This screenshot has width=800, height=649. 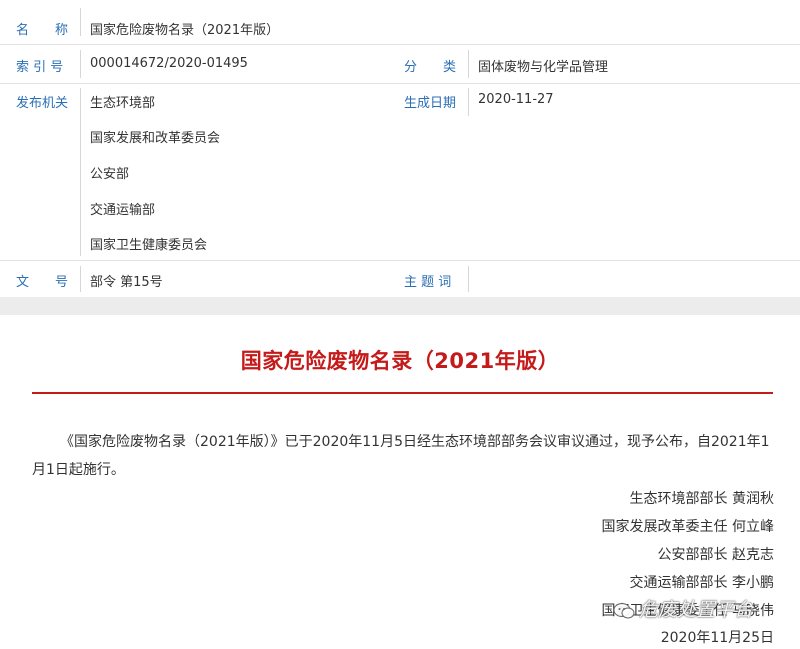 What do you see at coordinates (430, 67) in the screenshot?
I see `category-label: 分 类` at bounding box center [430, 67].